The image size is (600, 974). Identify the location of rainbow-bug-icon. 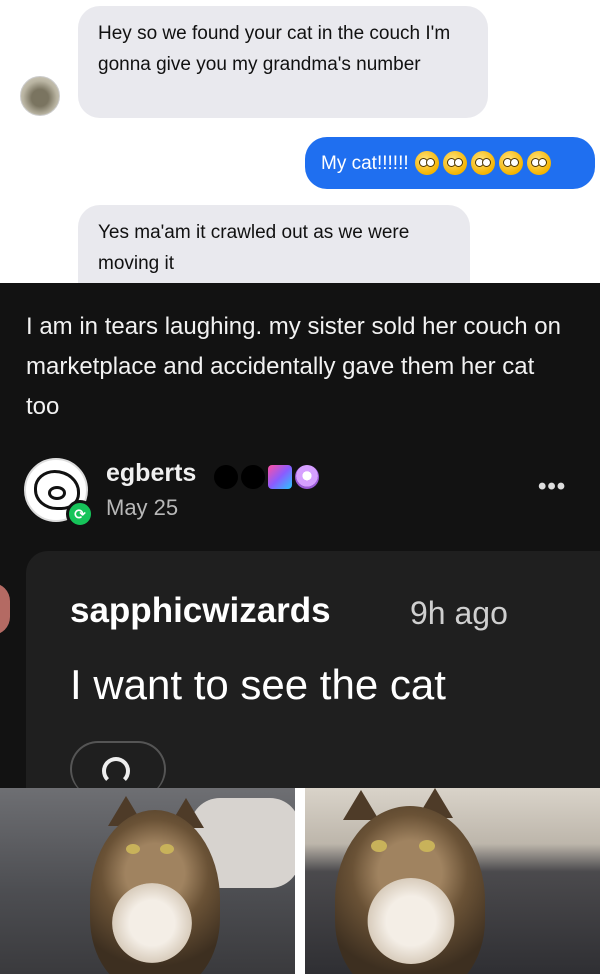
(280, 477).